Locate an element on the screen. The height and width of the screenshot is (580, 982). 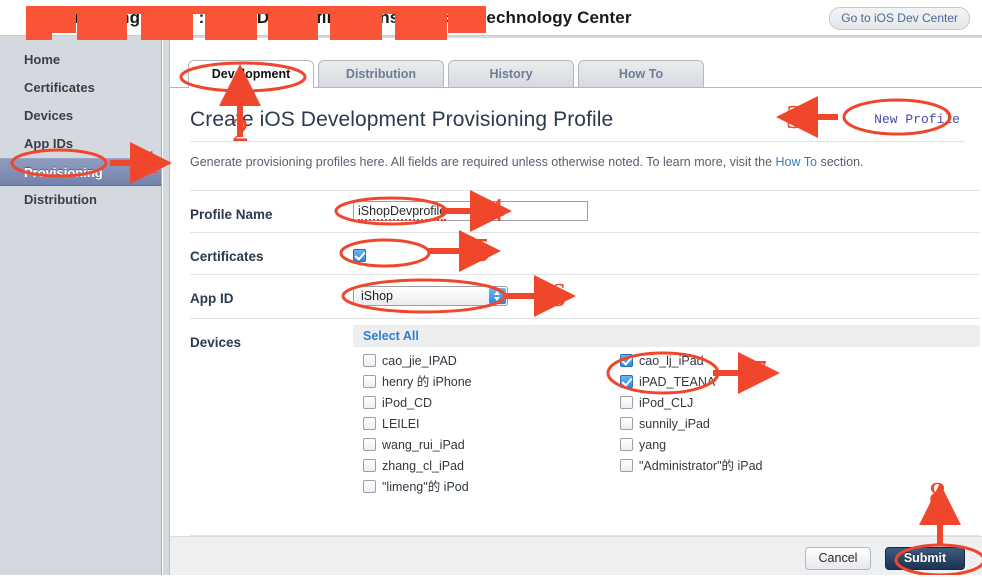
tab-history: History is located at coordinates (511, 73).